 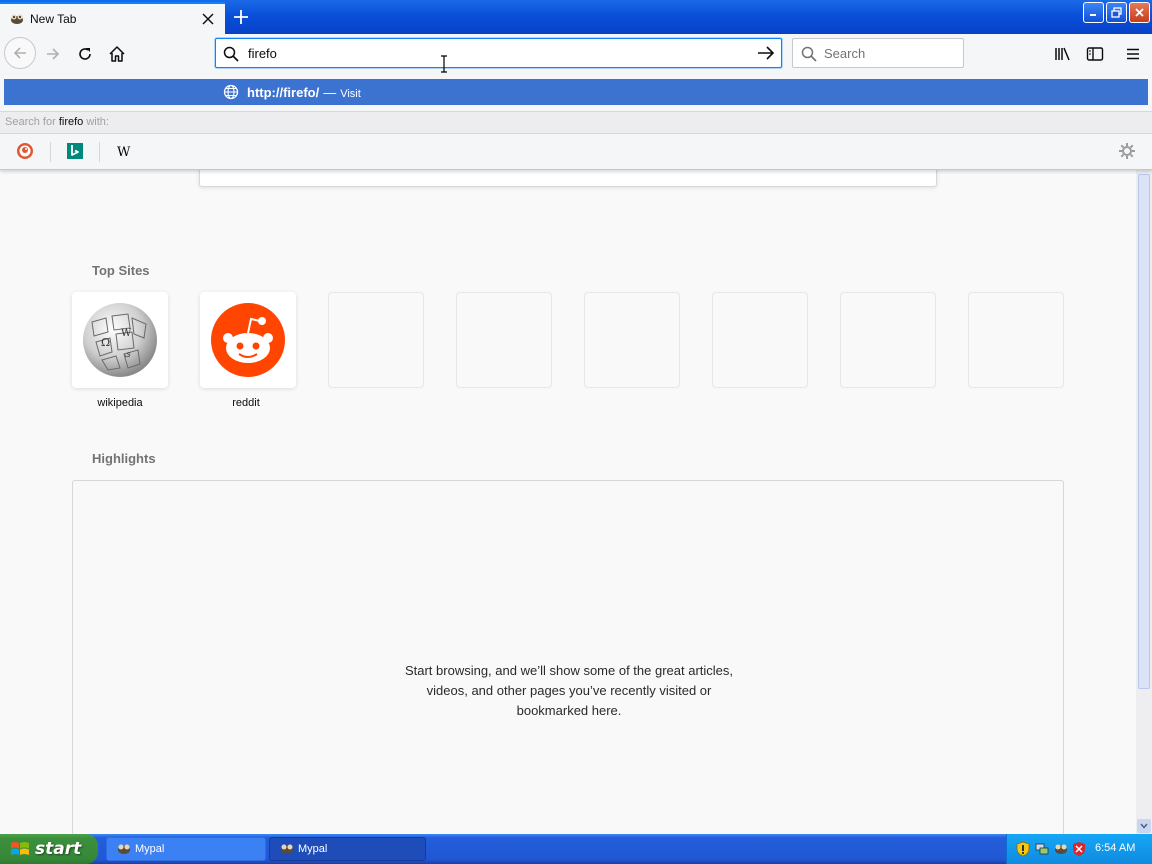 What do you see at coordinates (576, 92) in the screenshot?
I see `autocomplete-result-visit: http://firefo/ — Visit` at bounding box center [576, 92].